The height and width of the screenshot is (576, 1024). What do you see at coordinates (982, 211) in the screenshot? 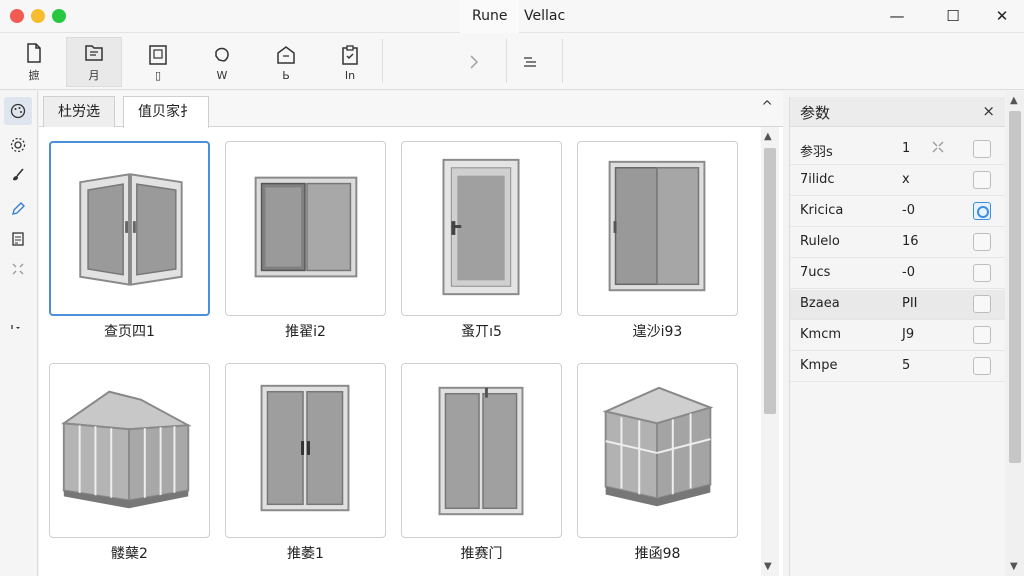
I see `property-checkbox-checked` at bounding box center [982, 211].